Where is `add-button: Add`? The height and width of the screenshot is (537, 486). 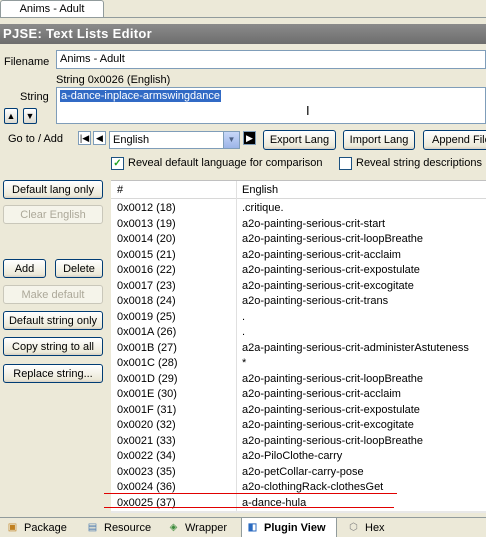 add-button: Add is located at coordinates (24, 268).